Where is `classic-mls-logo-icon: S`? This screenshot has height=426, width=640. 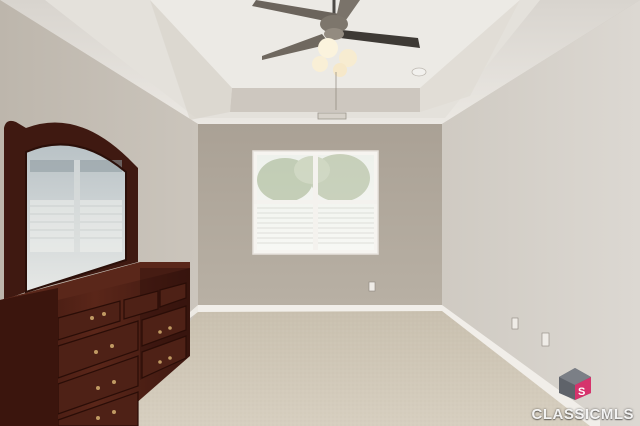 classic-mls-logo-icon: S is located at coordinates (575, 384).